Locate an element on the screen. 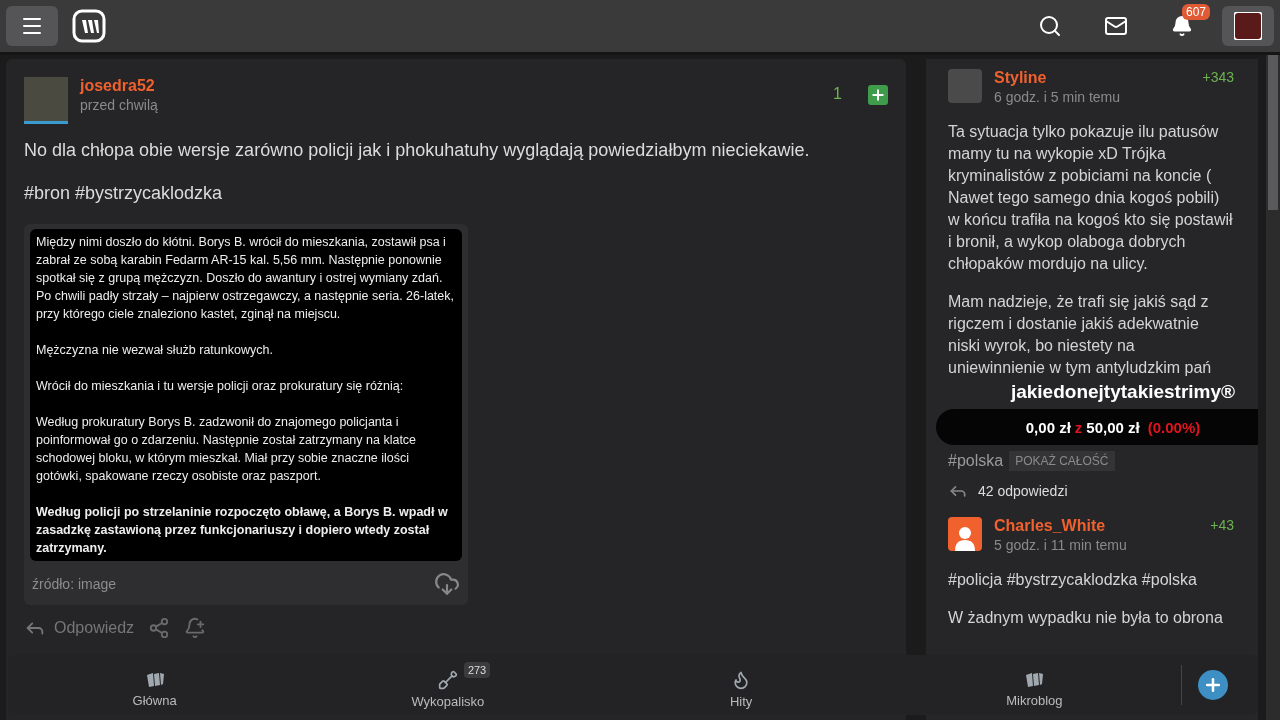  count-badge: 273 is located at coordinates (477, 669).